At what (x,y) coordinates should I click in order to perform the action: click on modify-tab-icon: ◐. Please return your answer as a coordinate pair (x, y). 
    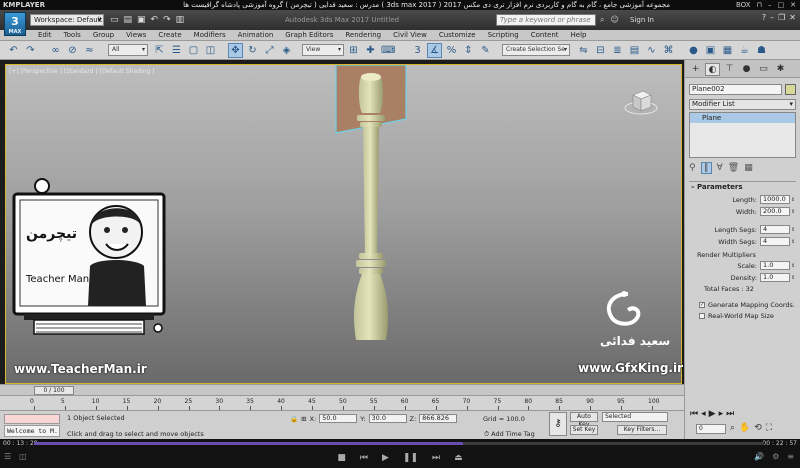
    Looking at the image, I should click on (712, 69).